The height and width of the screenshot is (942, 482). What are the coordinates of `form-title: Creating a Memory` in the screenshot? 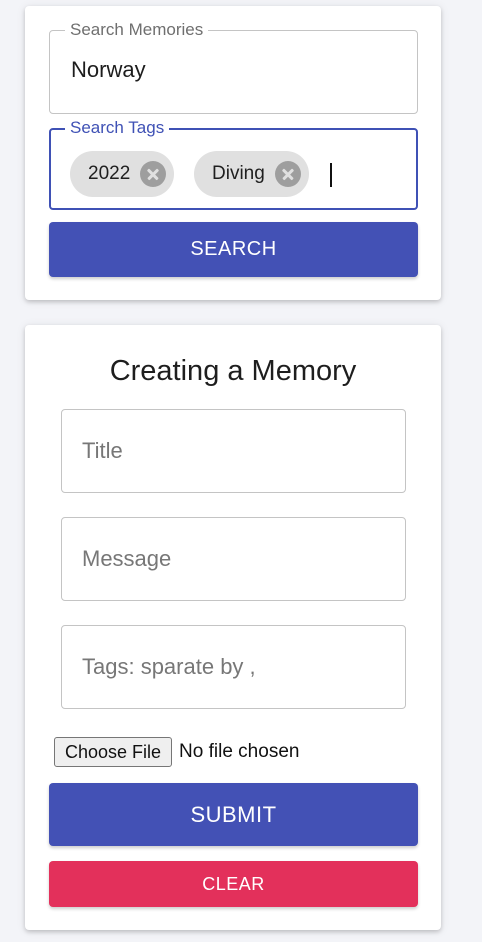 It's located at (233, 371).